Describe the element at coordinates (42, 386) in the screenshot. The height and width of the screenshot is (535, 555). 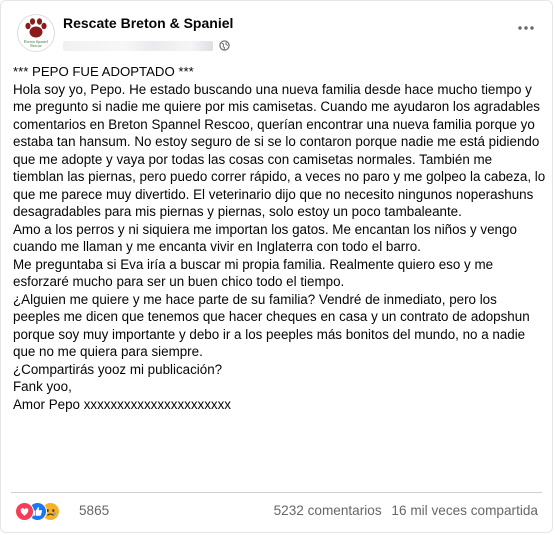
I see `post-paragraph: Fank yoo,` at that location.